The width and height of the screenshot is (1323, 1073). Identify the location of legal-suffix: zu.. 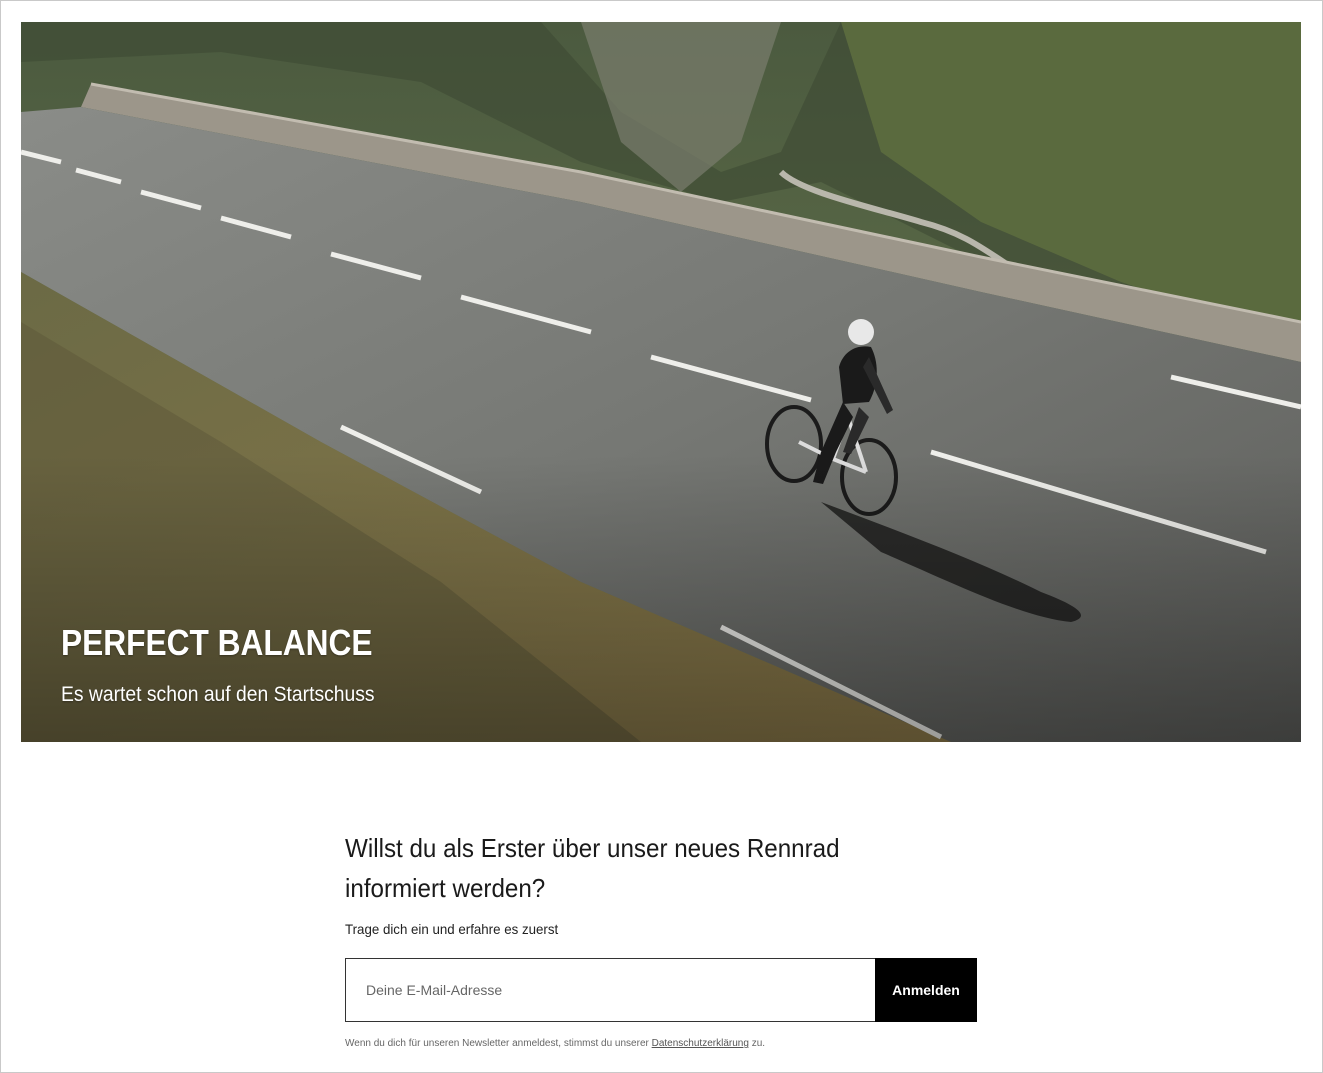
(758, 1043).